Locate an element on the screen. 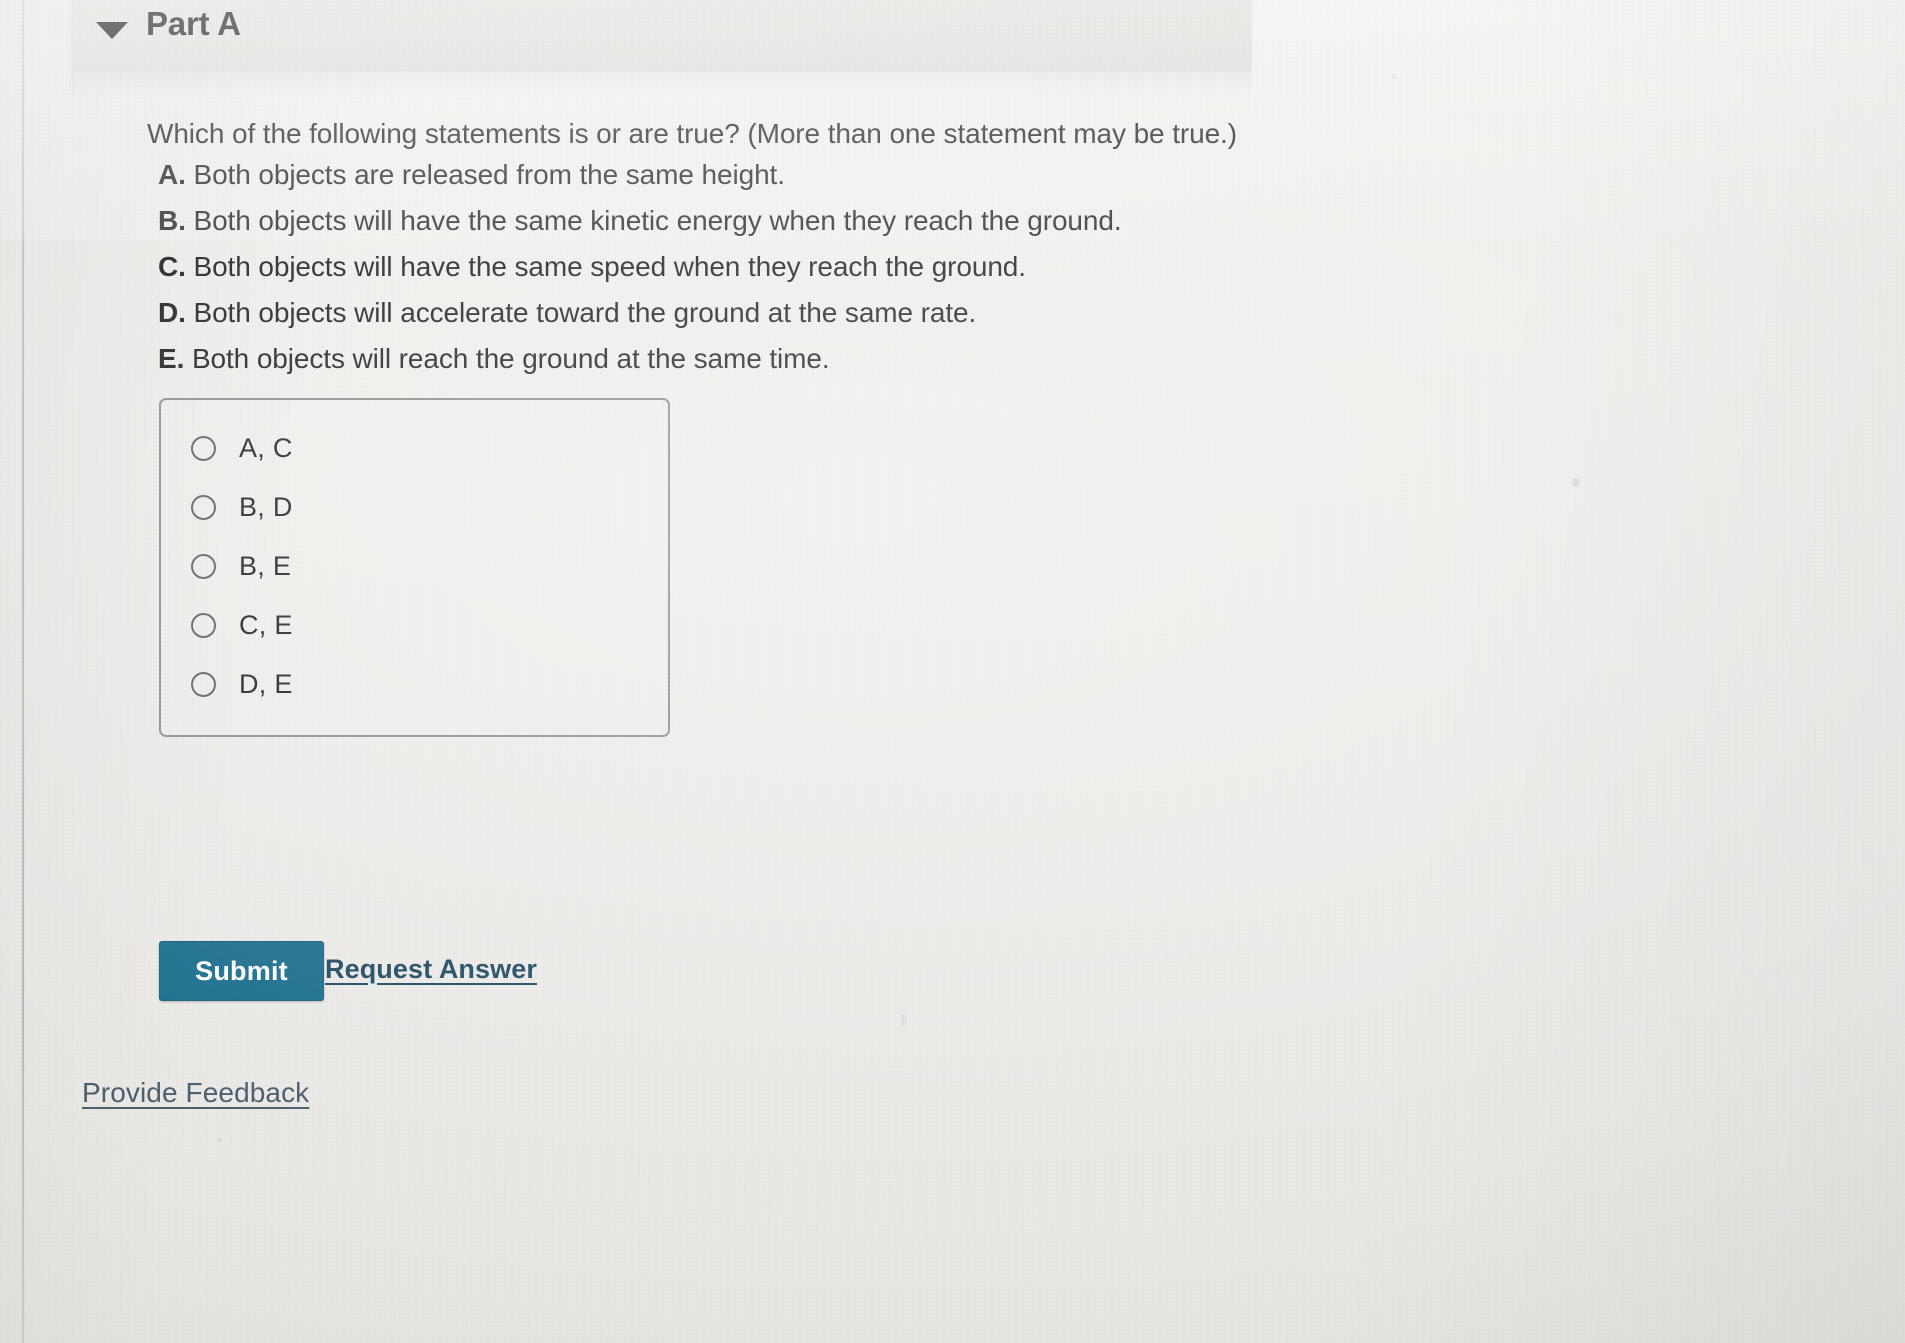  answer-option-c-e: C, E is located at coordinates (242, 625).